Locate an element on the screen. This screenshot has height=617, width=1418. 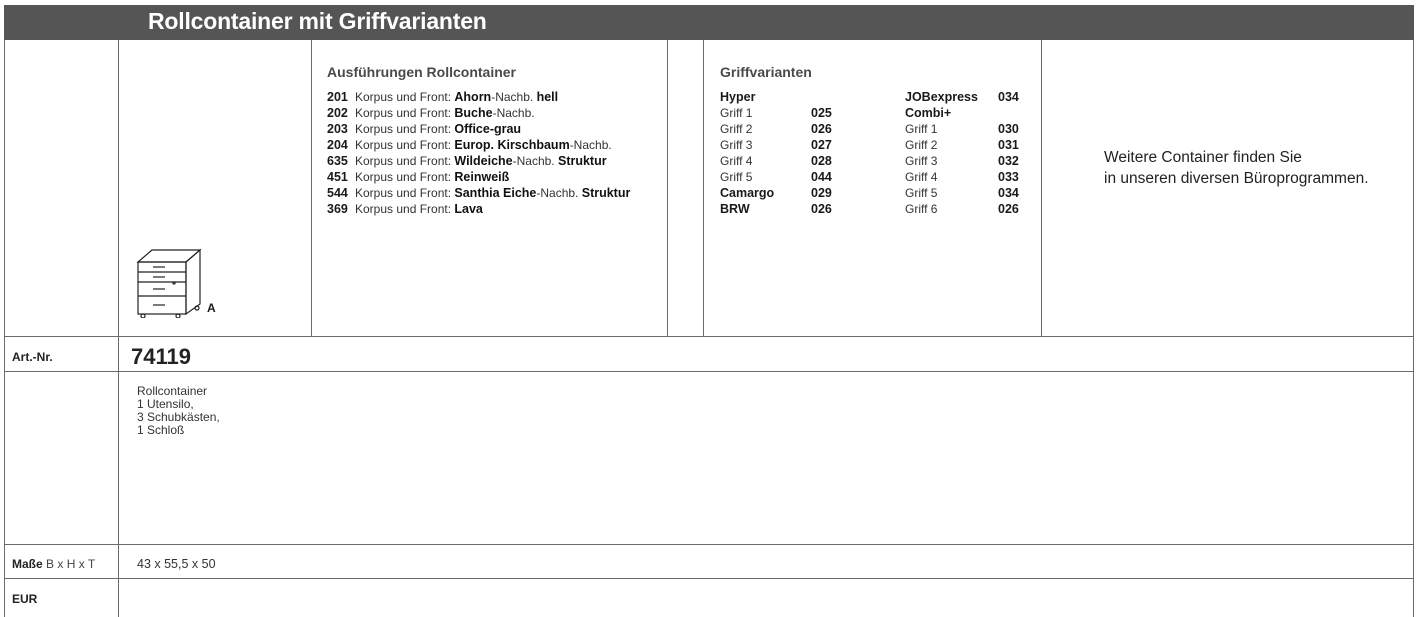
griff-group-label: Combi+ is located at coordinates (928, 113).